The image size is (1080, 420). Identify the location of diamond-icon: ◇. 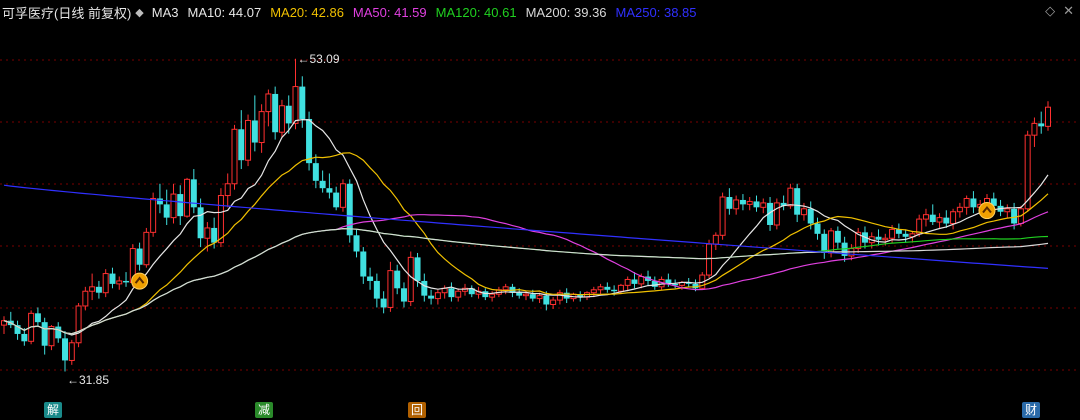
(1050, 11).